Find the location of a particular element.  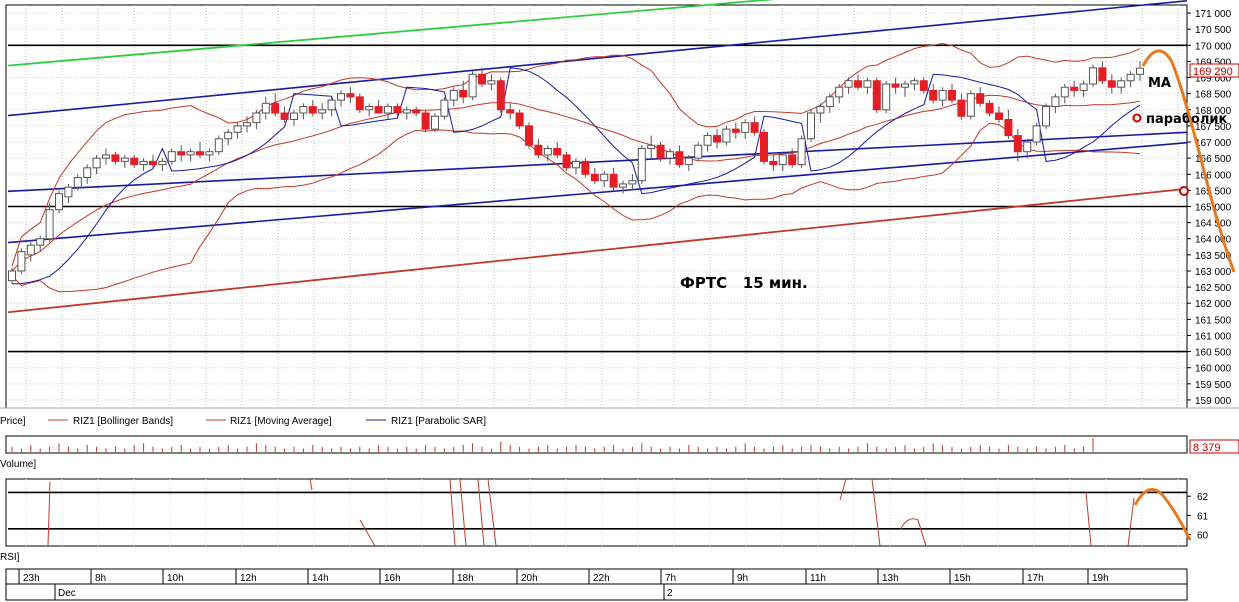

time-tick-label: 19h is located at coordinates (1100, 578).